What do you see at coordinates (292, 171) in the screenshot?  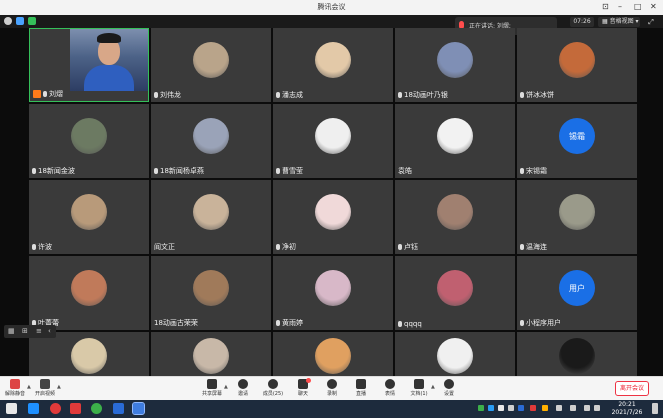 I see `participant-name-text: 曹雪莹` at bounding box center [292, 171].